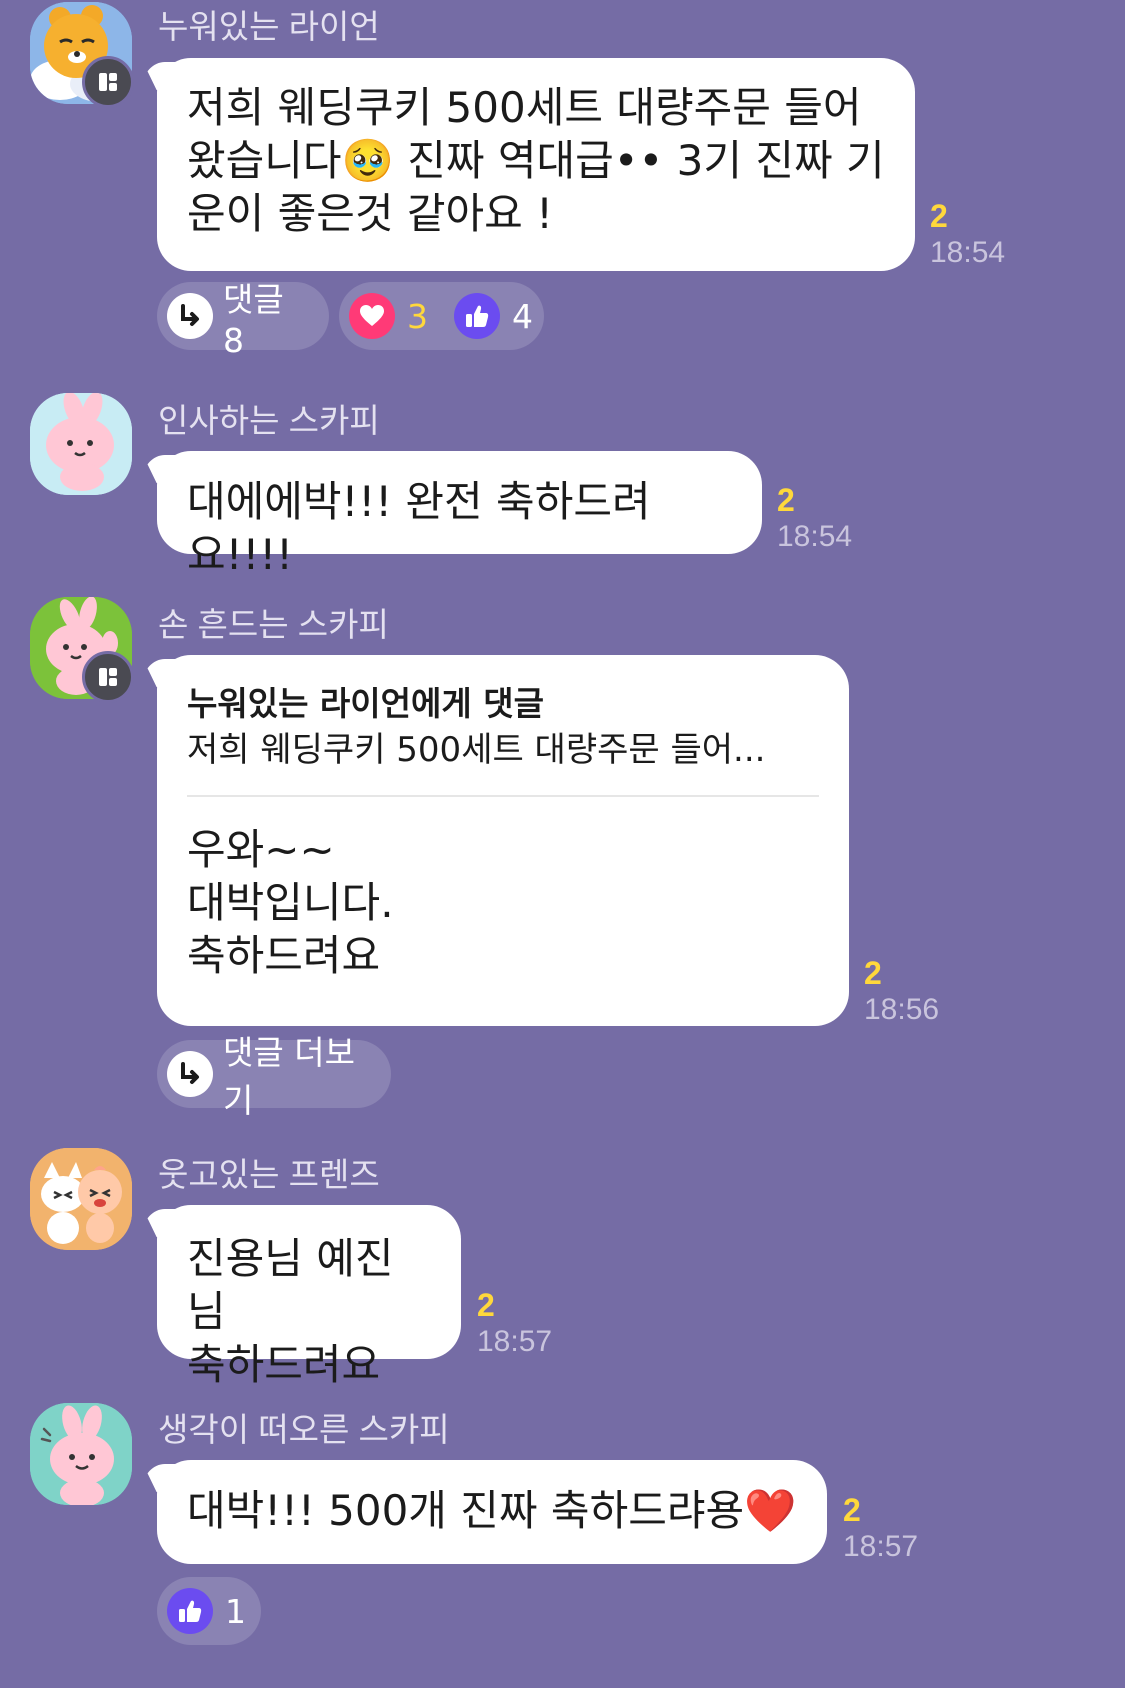  What do you see at coordinates (372, 316) in the screenshot?
I see `heart-icon` at bounding box center [372, 316].